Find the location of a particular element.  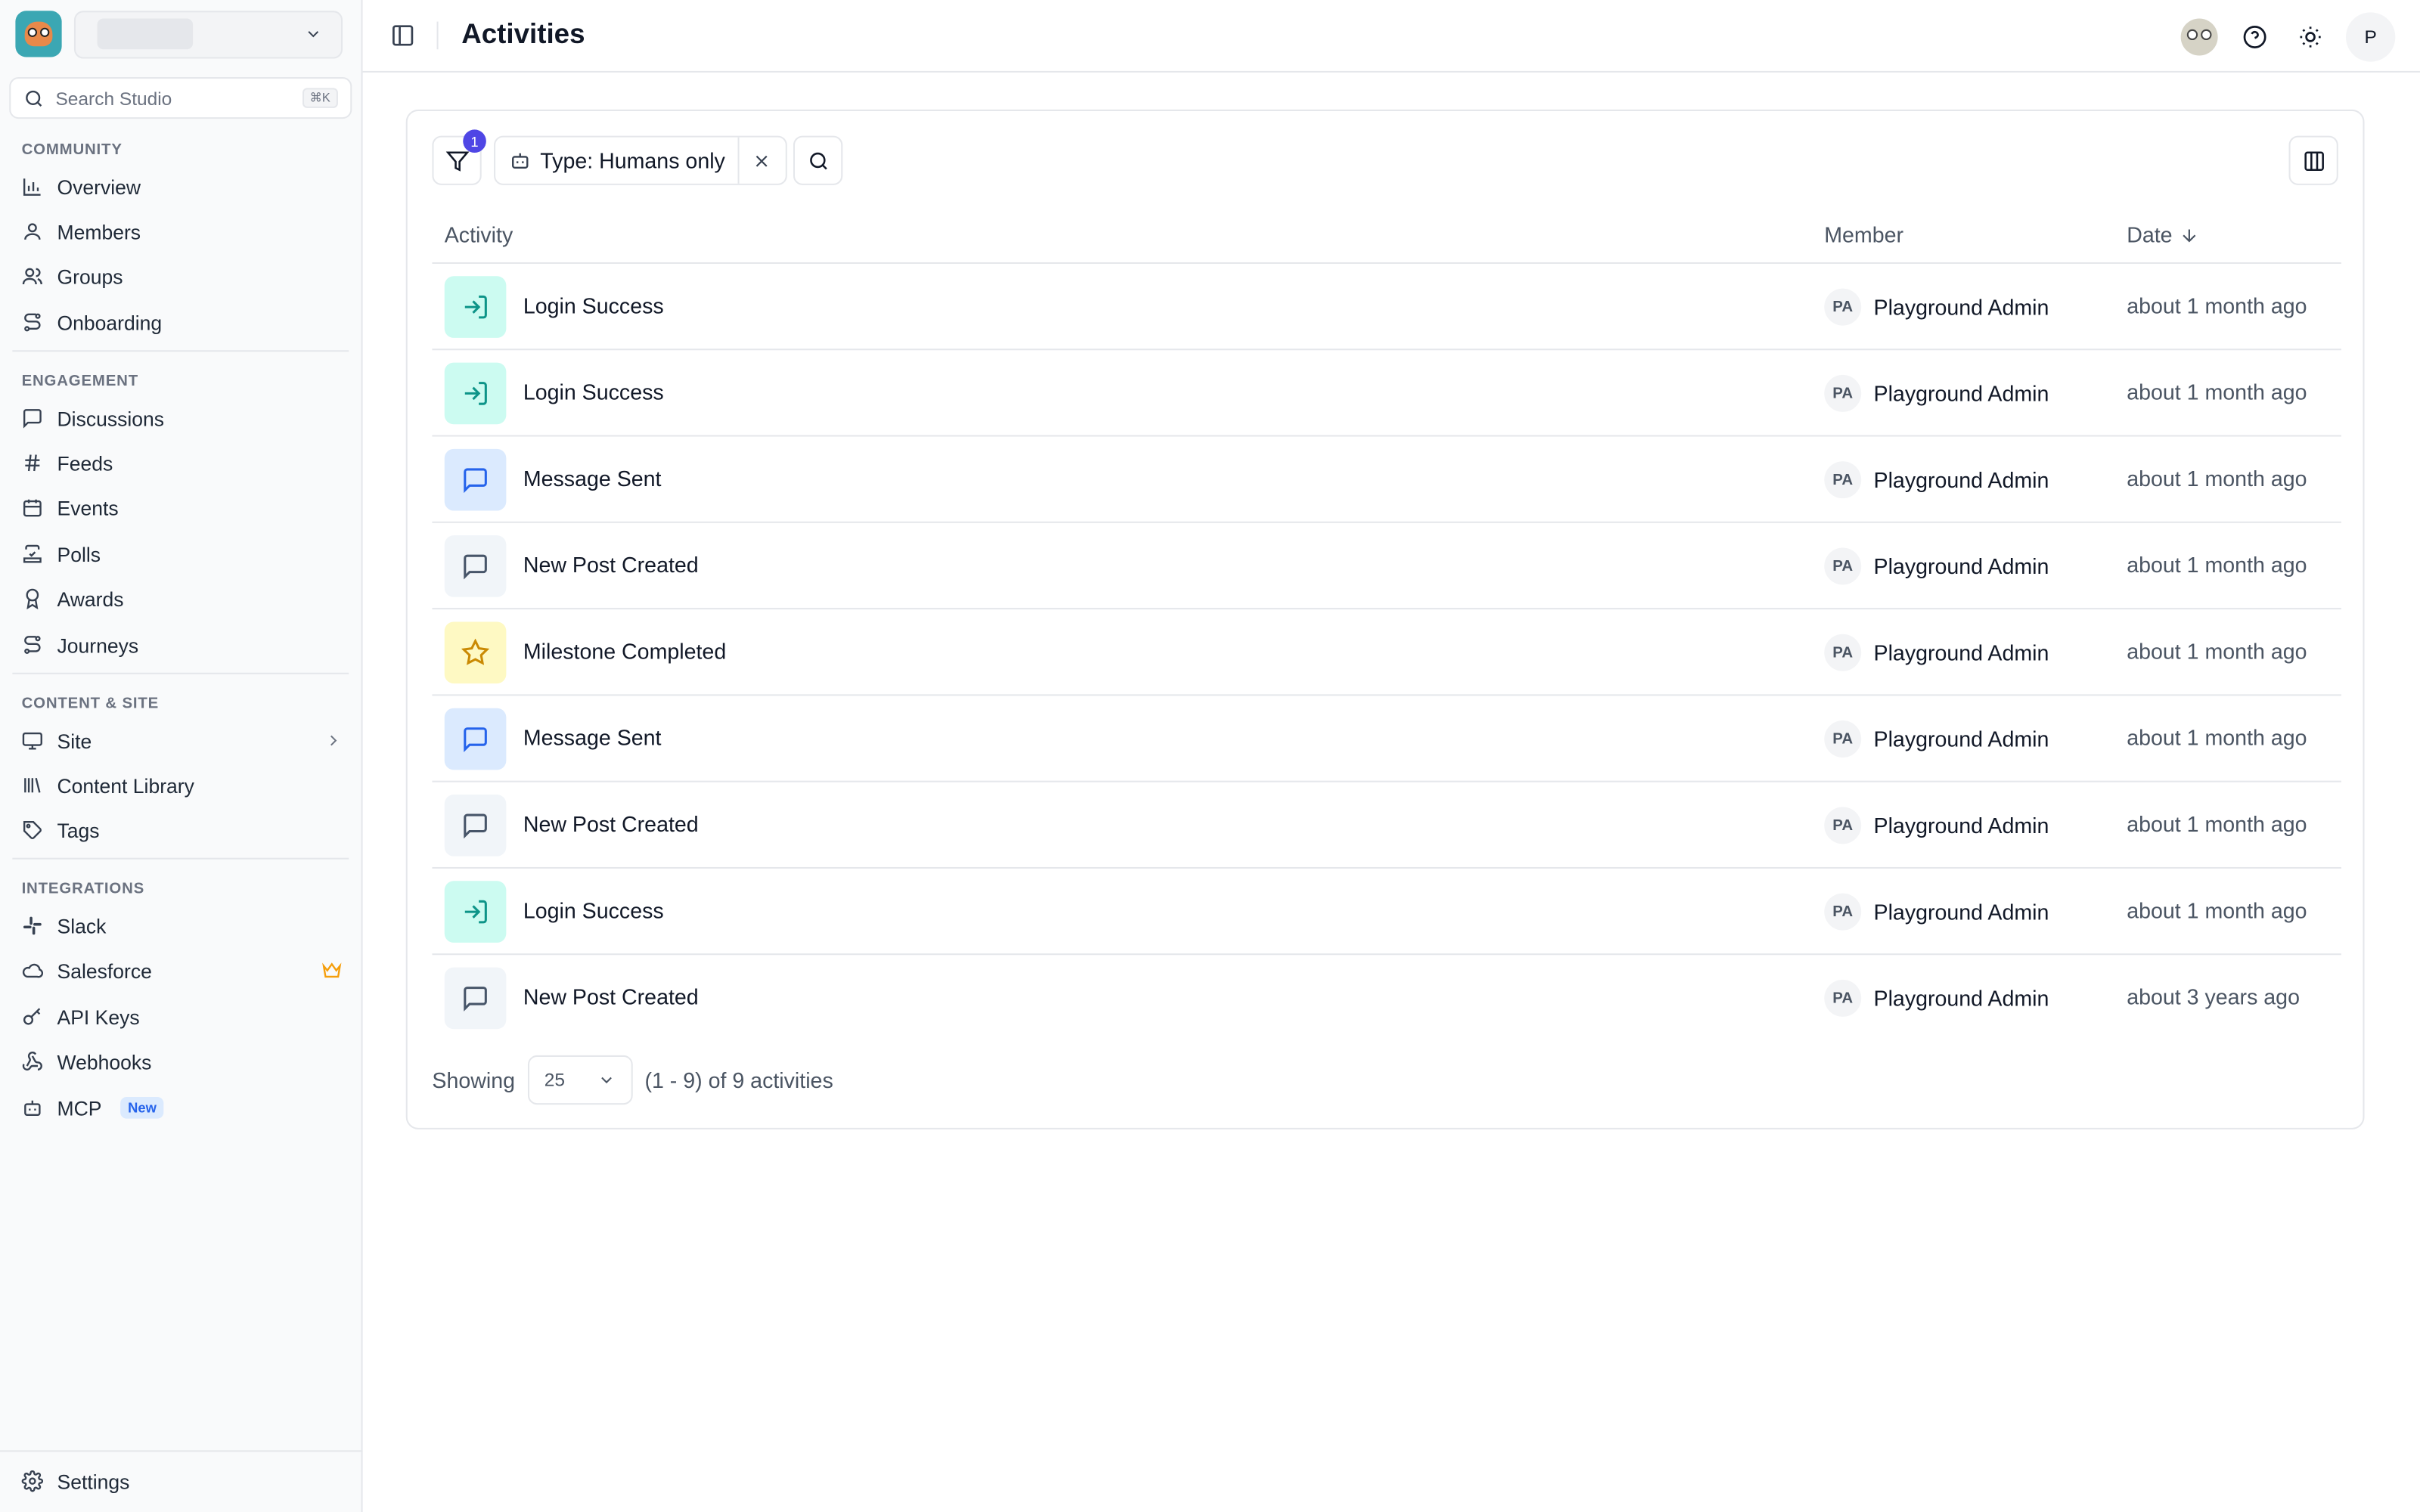

sidebar-item-feeds: Feeds is located at coordinates (180, 463).